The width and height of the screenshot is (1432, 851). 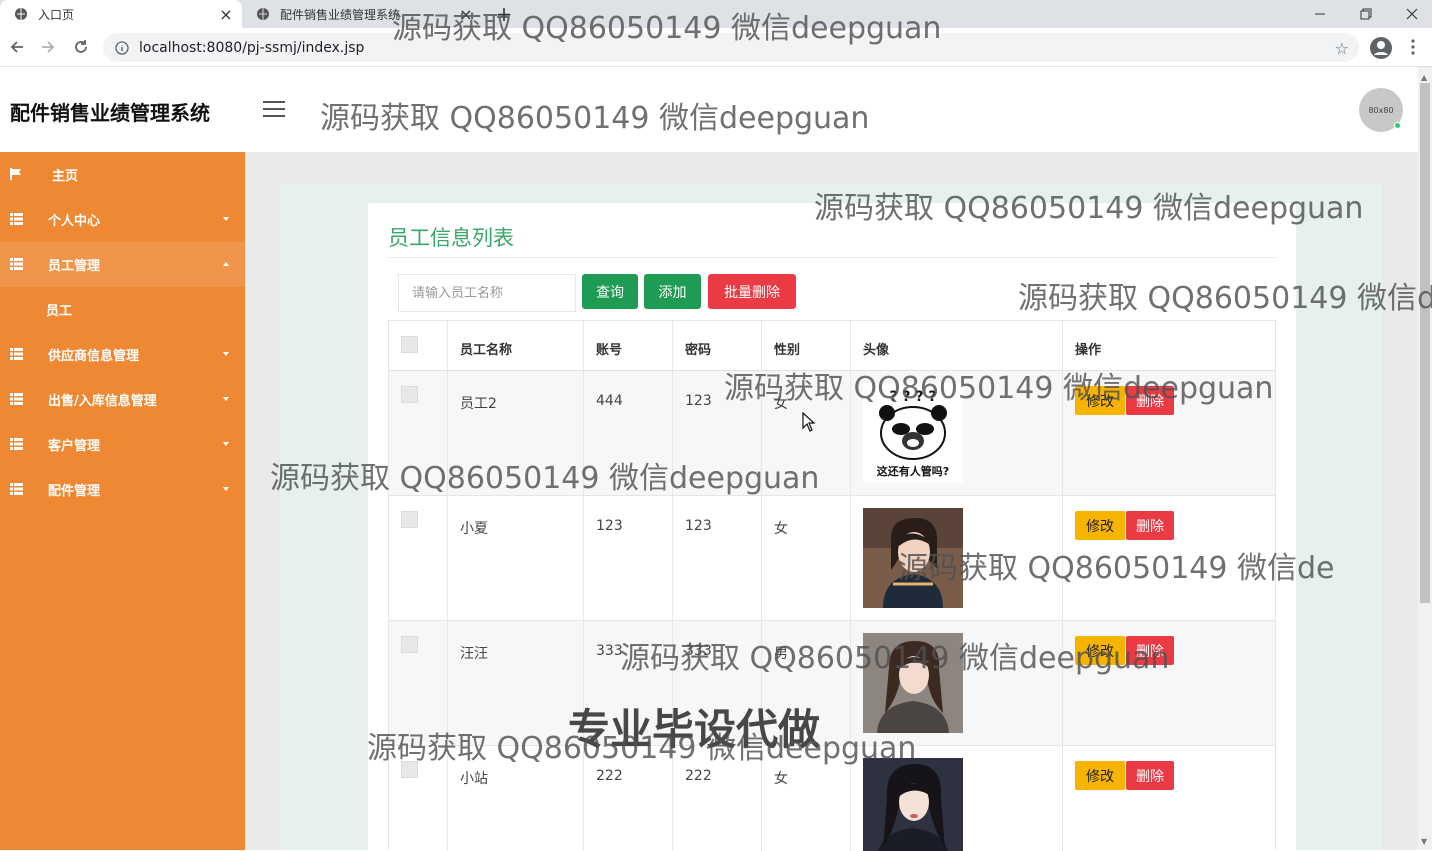 I want to click on cell-gender: 男, so click(x=781, y=654).